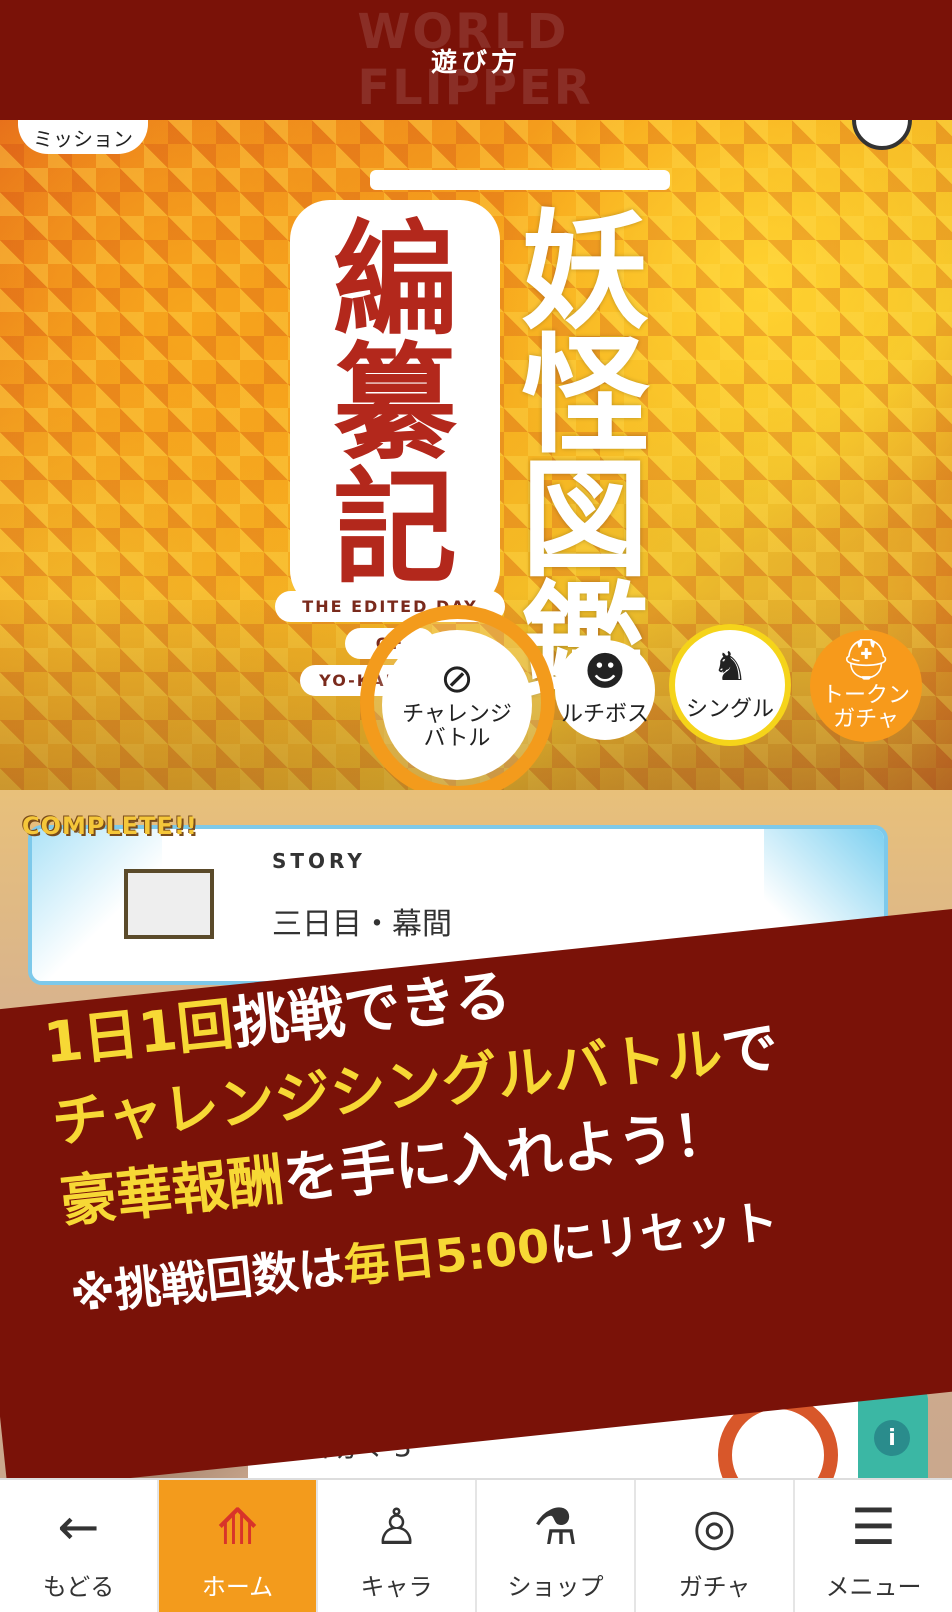 This screenshot has width=952, height=1612. What do you see at coordinates (78, 1587) in the screenshot?
I see `nav-back-label: もどる` at bounding box center [78, 1587].